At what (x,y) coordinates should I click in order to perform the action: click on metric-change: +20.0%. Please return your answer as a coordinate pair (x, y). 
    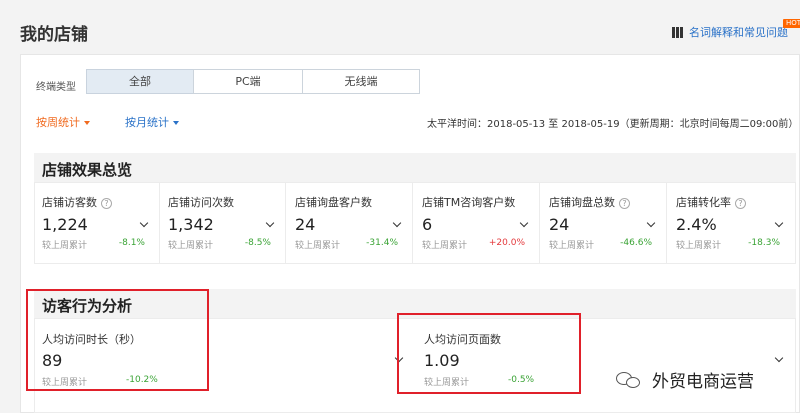
    Looking at the image, I should click on (506, 243).